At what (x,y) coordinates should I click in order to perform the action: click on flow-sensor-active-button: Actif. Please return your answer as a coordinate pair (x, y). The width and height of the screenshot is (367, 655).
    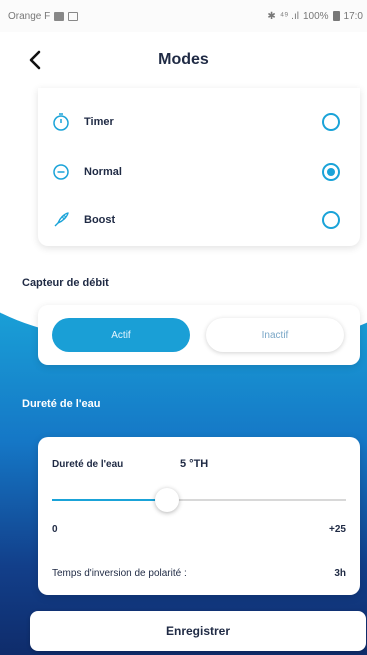
    Looking at the image, I should click on (121, 335).